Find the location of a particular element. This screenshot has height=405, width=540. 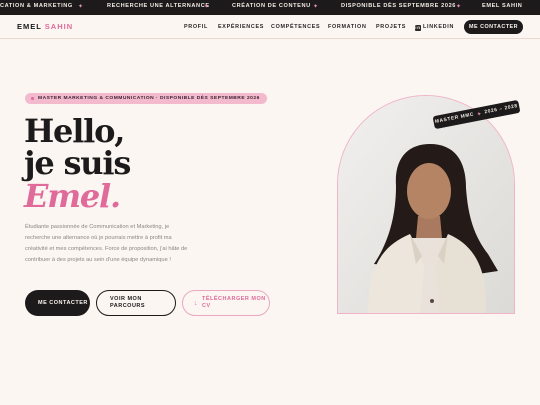

nav-link-experiences: EXPÉRIENCES is located at coordinates (241, 27).